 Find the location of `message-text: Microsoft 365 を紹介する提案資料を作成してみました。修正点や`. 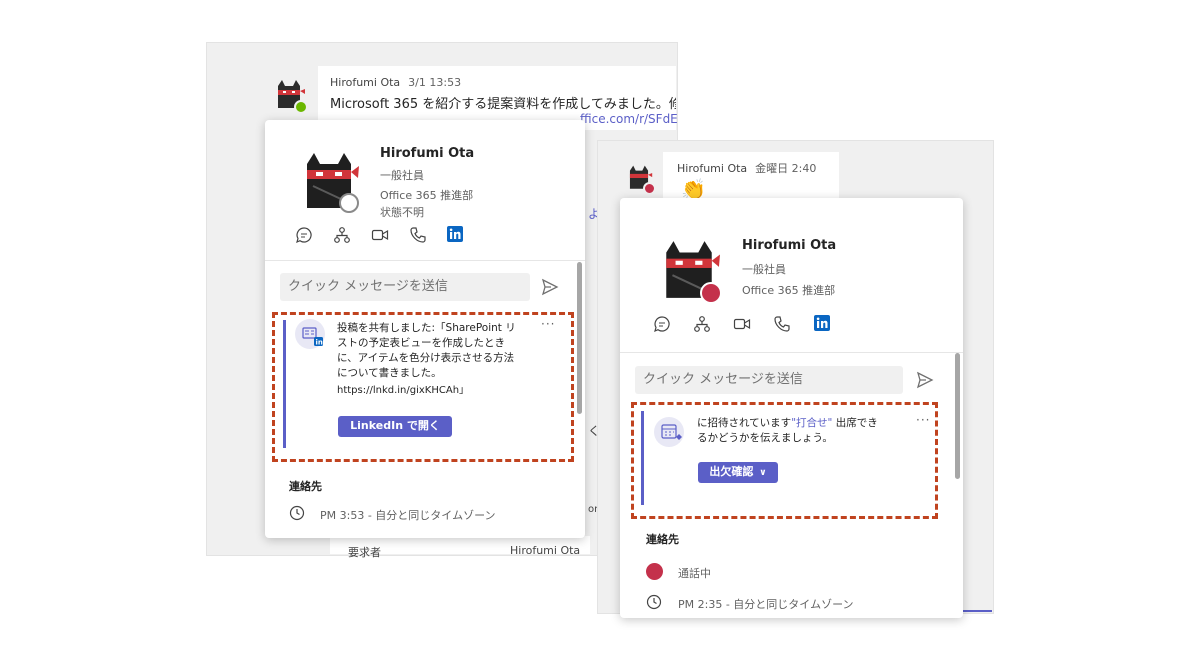

message-text: Microsoft 365 を紹介する提案資料を作成してみました。修正点や is located at coordinates (503, 104).